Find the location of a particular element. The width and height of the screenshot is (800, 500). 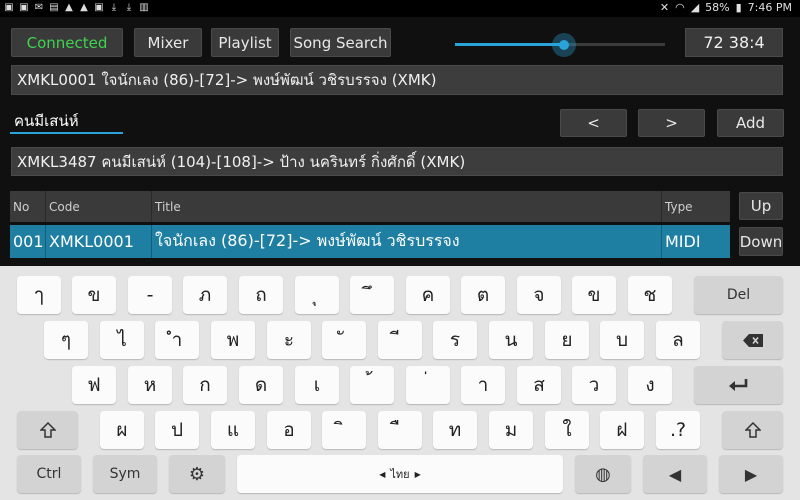

key: ก is located at coordinates (205, 385).